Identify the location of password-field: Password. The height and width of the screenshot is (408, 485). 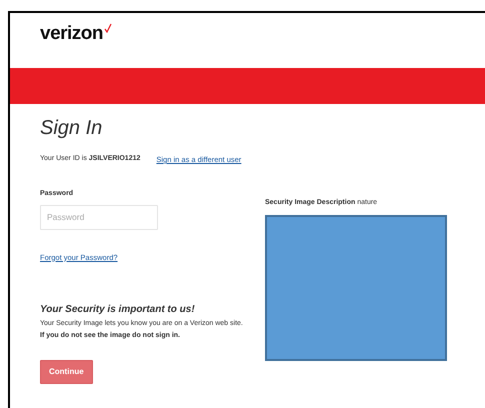
(99, 217).